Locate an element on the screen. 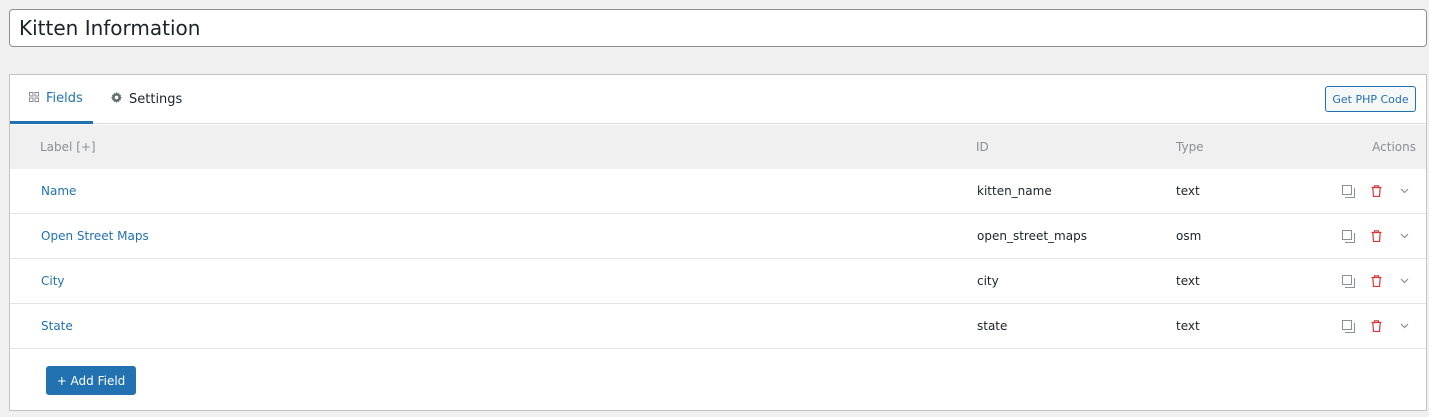  header-type: Type is located at coordinates (1190, 147).